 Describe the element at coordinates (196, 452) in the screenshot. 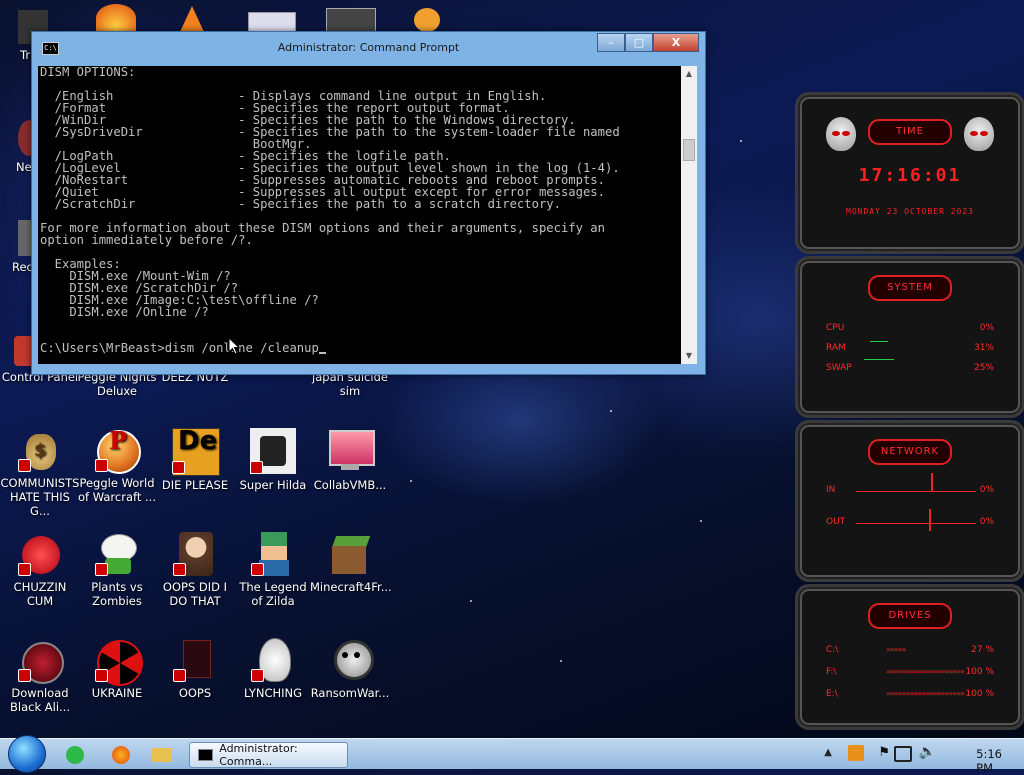

I see `die-please-icon: De` at that location.